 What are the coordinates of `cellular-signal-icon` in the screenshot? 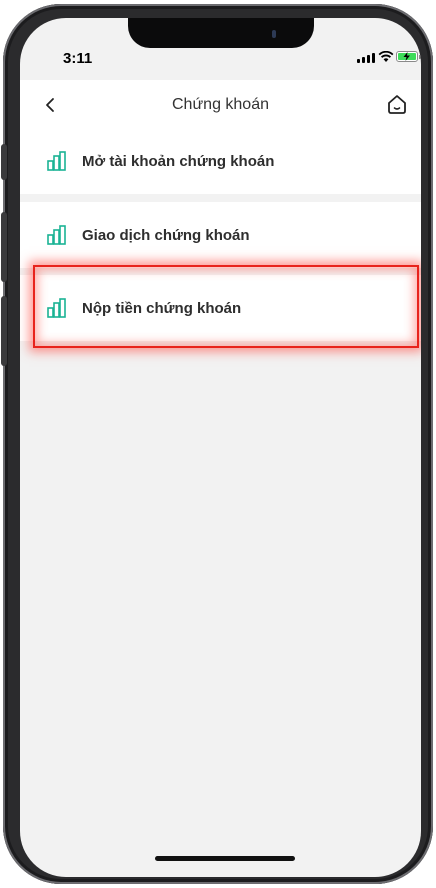 It's located at (366, 58).